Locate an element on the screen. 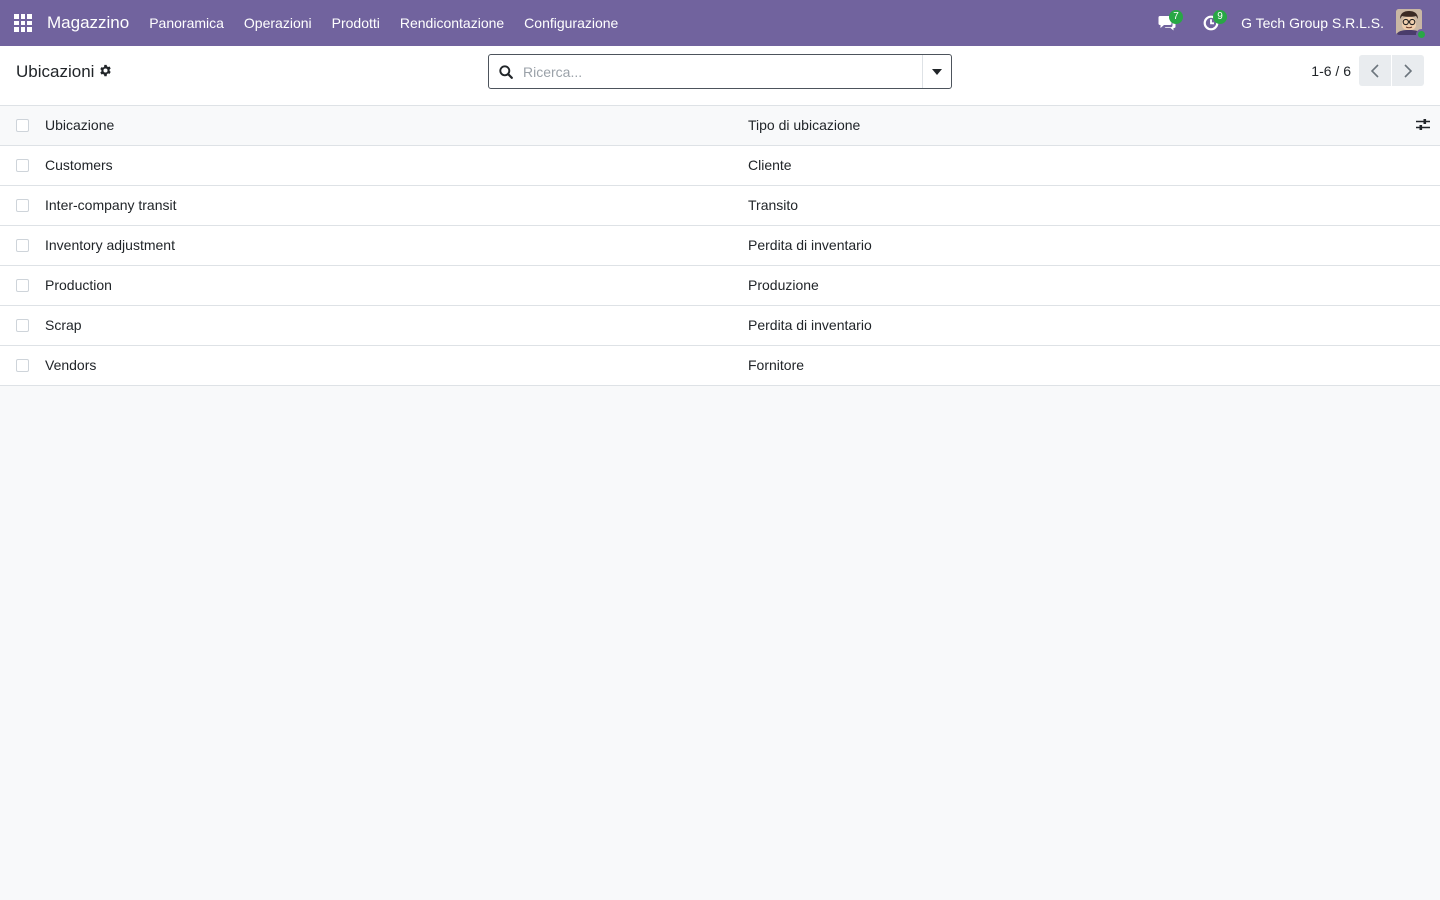 Image resolution: width=1440 pixels, height=900 pixels. chevron-right-icon is located at coordinates (1408, 70).